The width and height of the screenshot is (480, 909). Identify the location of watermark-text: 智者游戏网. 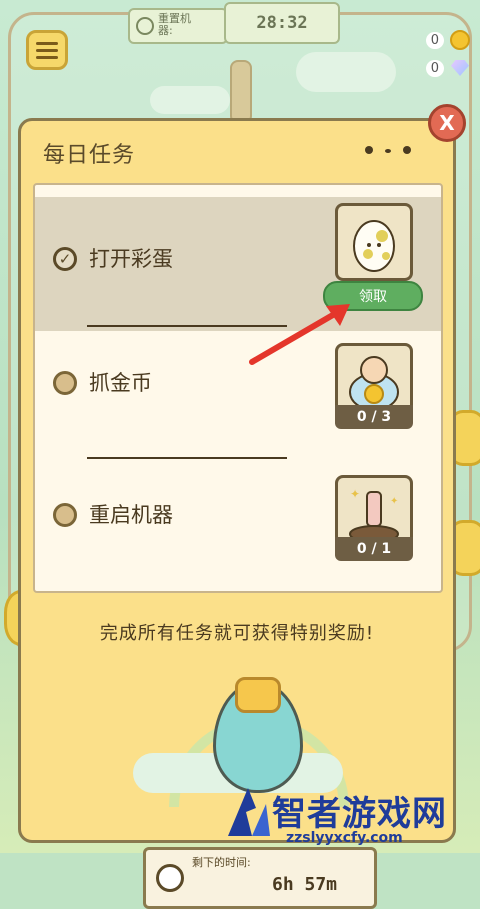
(359, 814).